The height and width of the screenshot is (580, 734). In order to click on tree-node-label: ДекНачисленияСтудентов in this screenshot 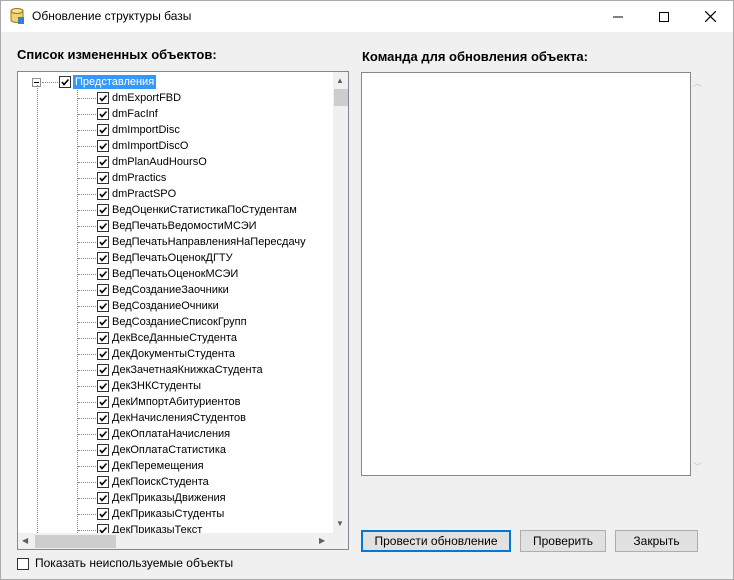, I will do `click(179, 418)`.